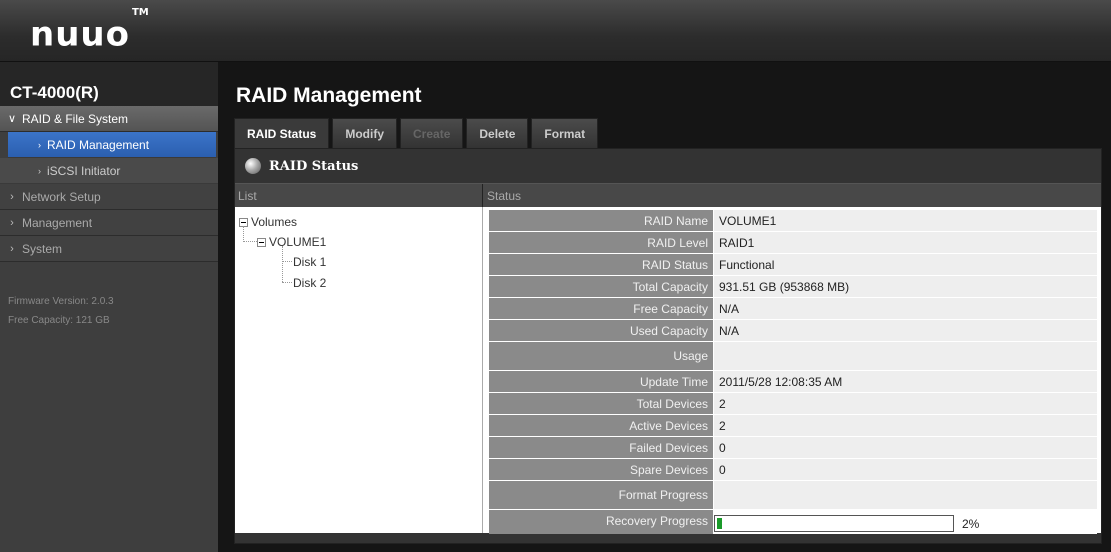  Describe the element at coordinates (497, 133) in the screenshot. I see `tab-delete: Delete` at that location.